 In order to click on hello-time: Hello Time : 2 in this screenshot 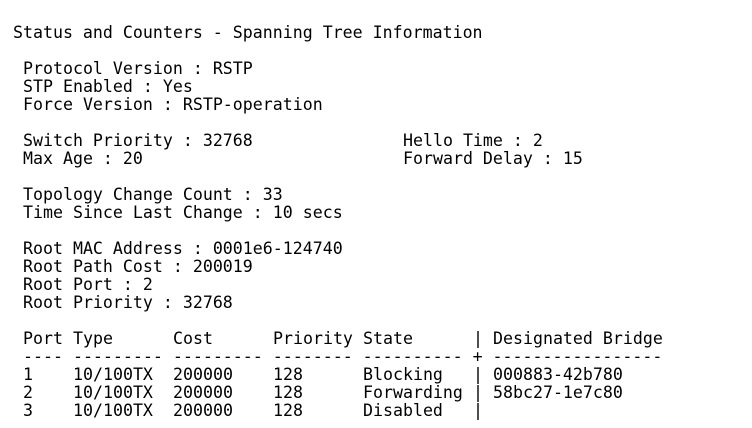, I will do `click(473, 140)`.